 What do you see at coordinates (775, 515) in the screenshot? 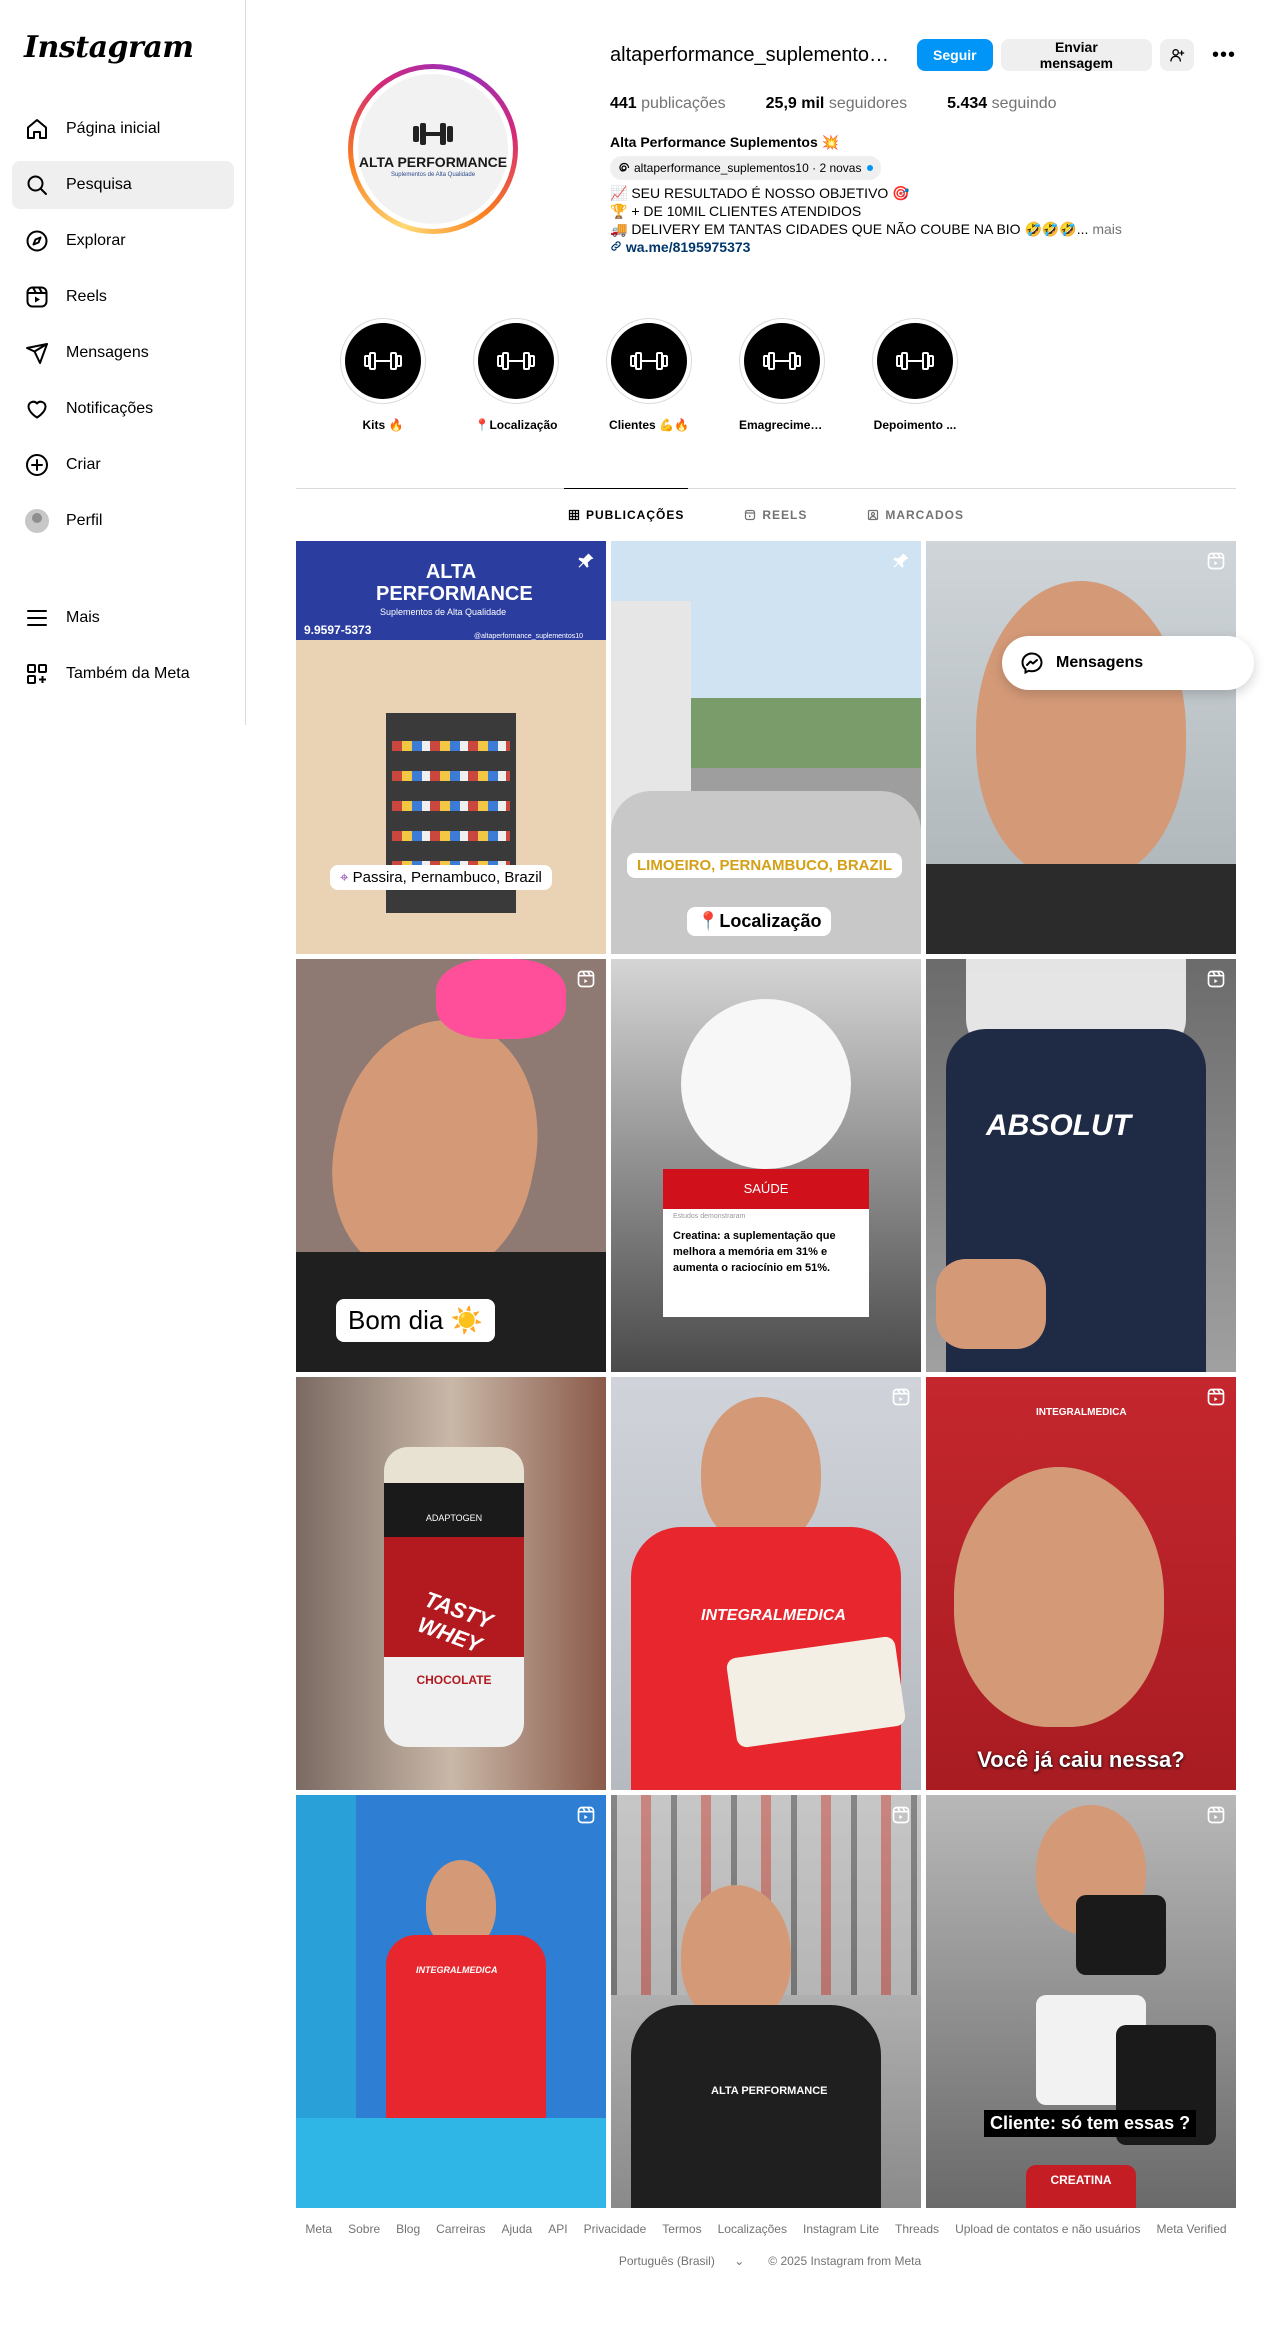
I see `tab-reels: REELS` at bounding box center [775, 515].